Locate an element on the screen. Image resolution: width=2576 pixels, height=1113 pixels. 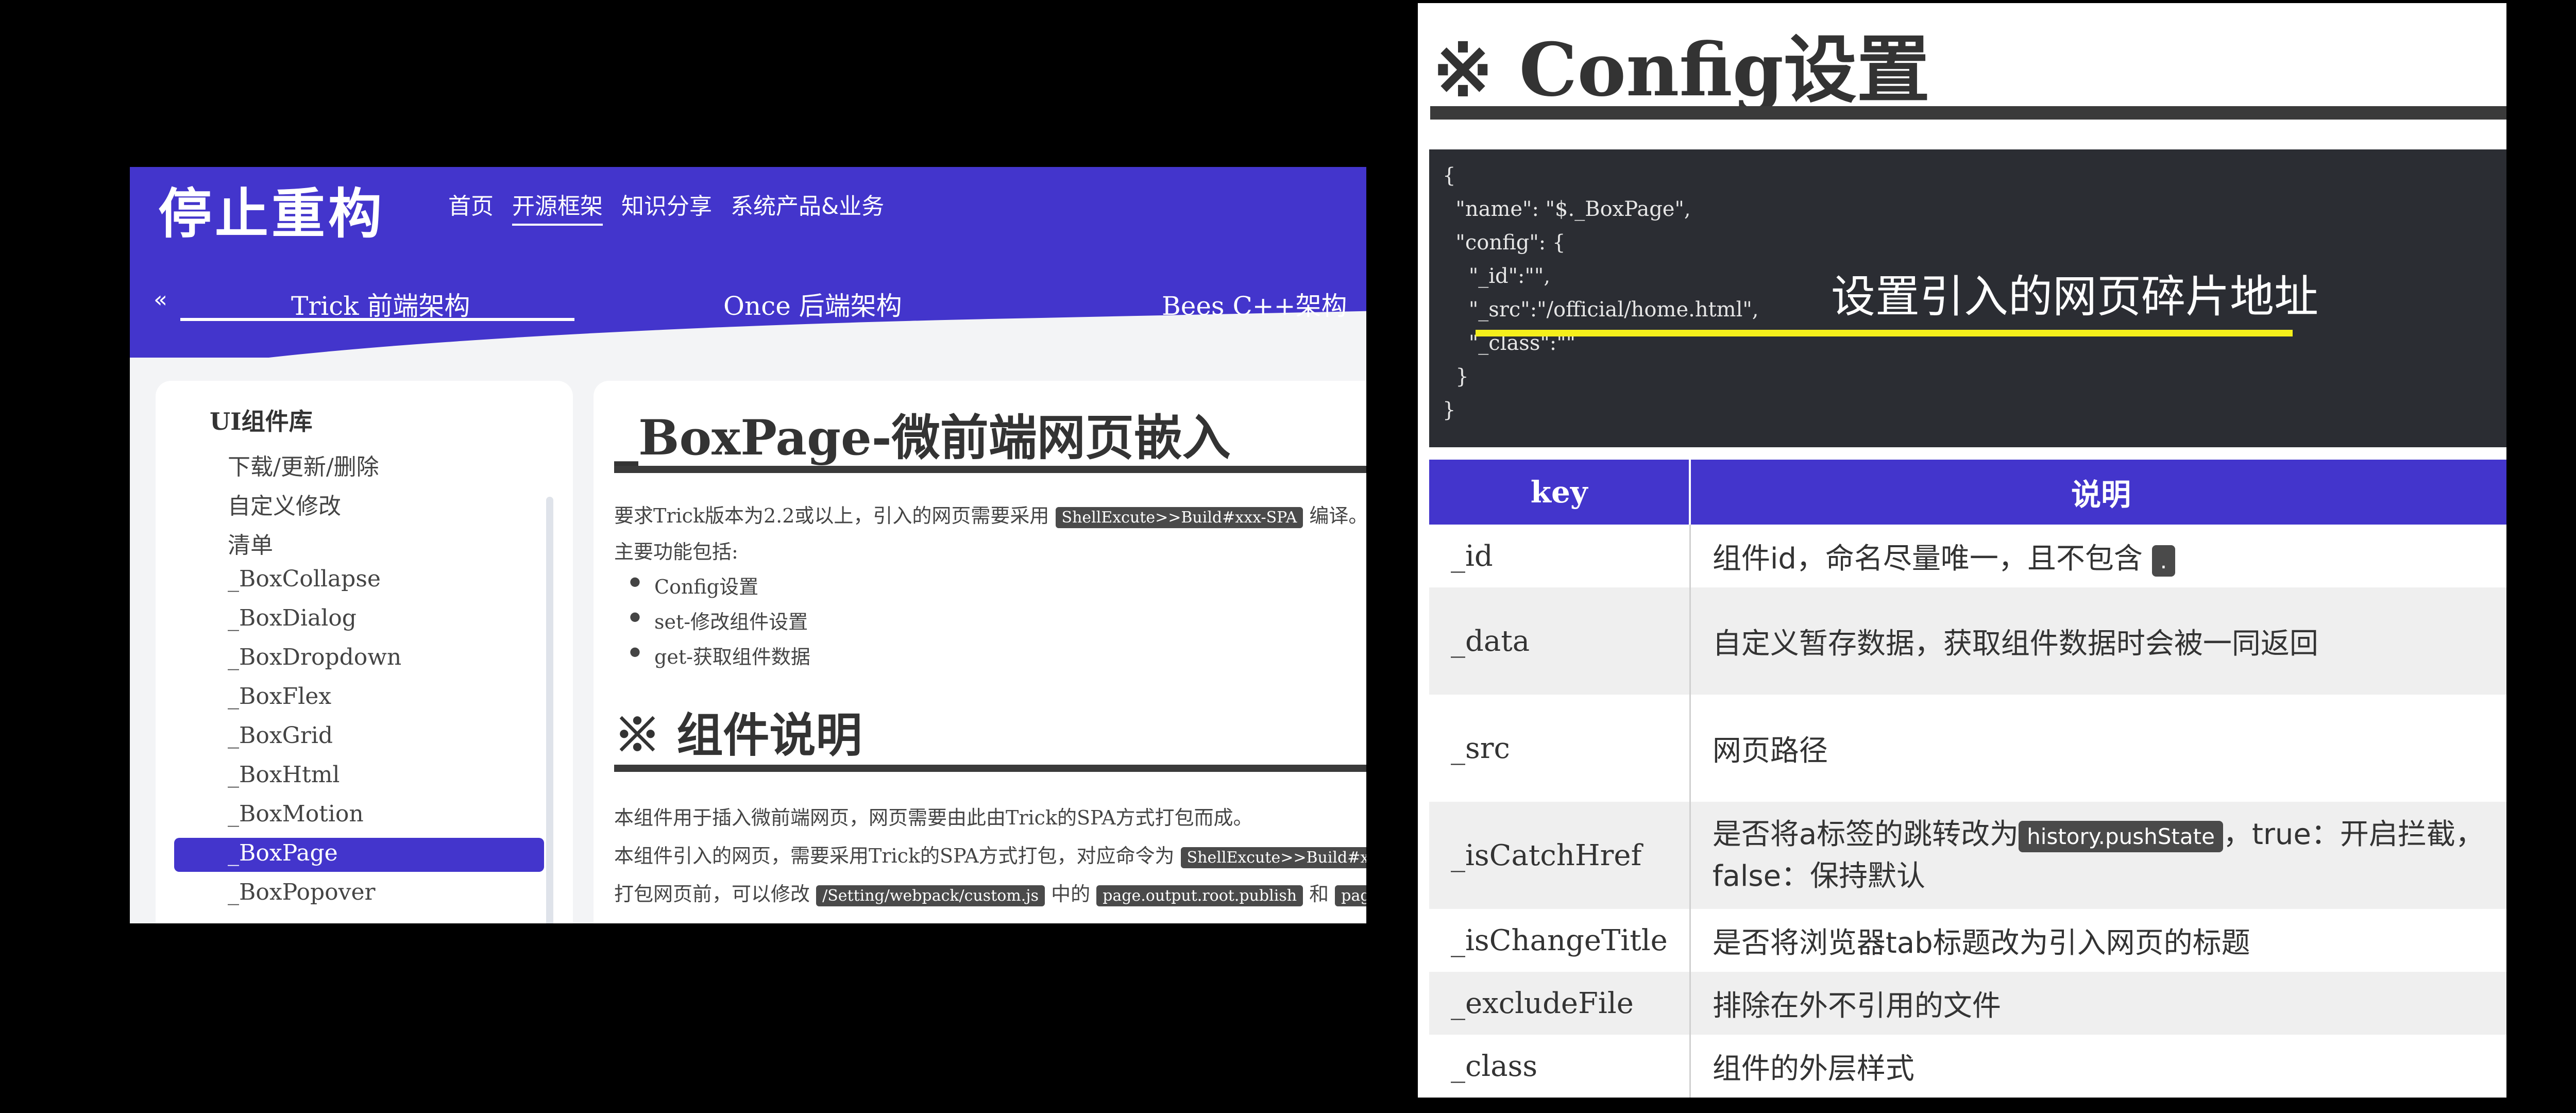
table-header-row: key 说明 is located at coordinates (1967, 492).